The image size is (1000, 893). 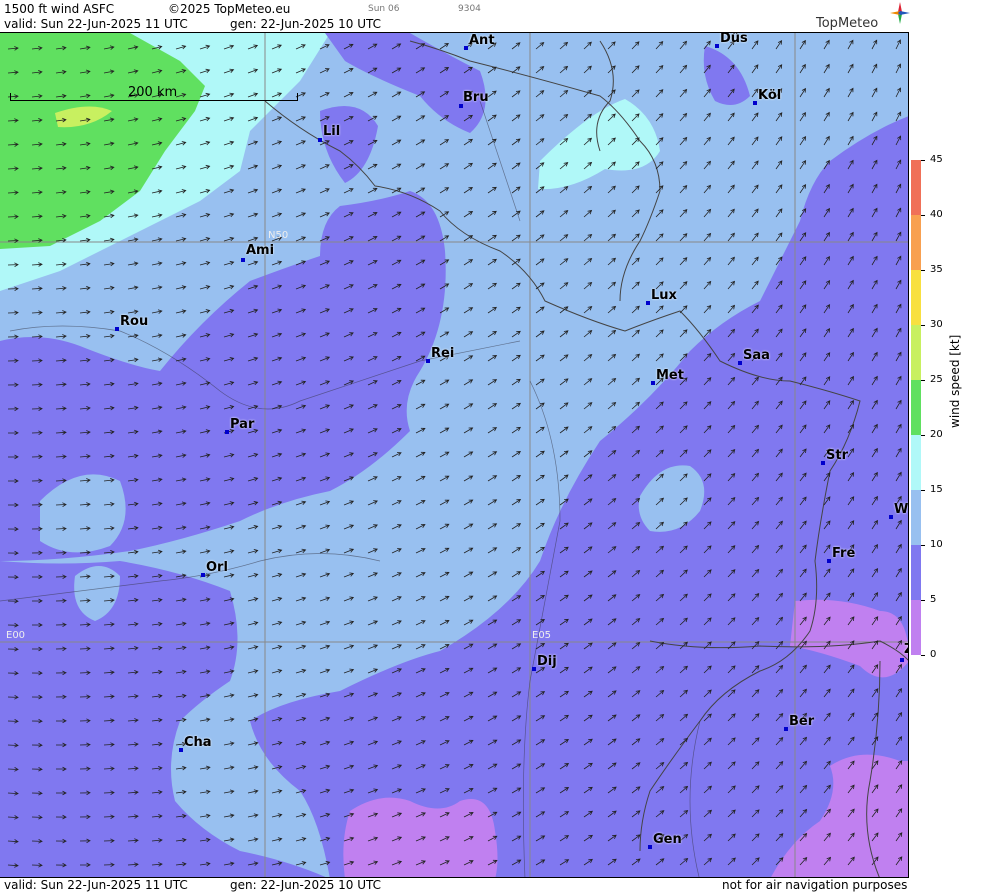 What do you see at coordinates (756, 355) in the screenshot?
I see `city-saa: Saa` at bounding box center [756, 355].